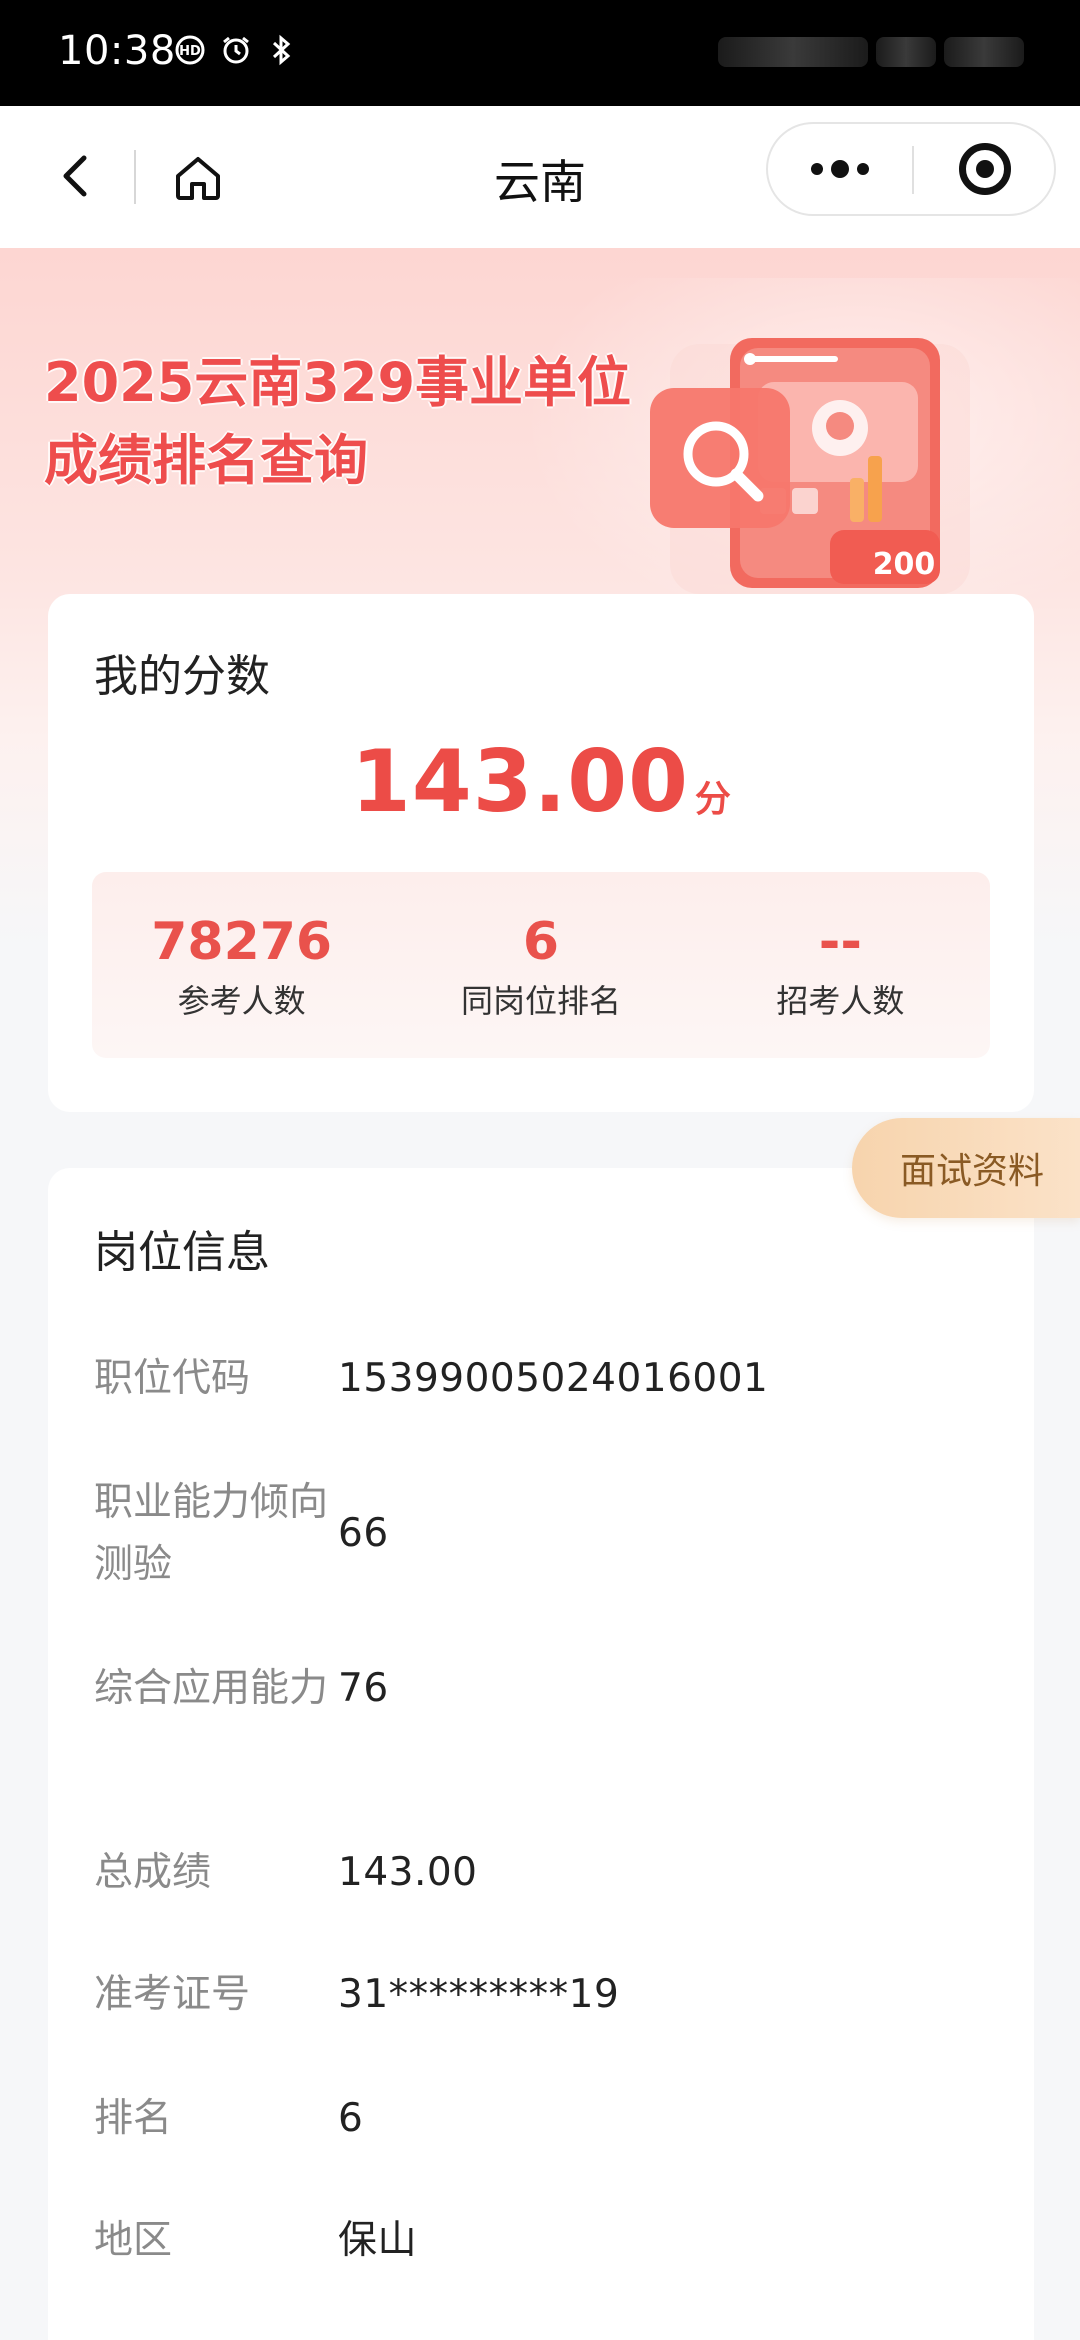  Describe the element at coordinates (544, 2241) in the screenshot. I see `info-row-region: 地区 保山` at that location.